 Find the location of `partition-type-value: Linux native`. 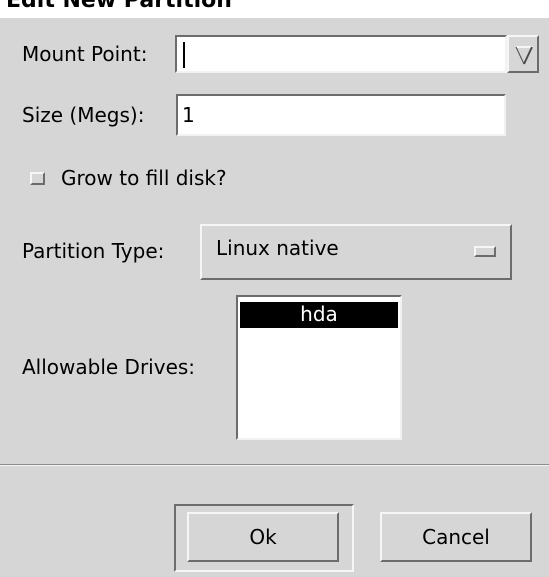

partition-type-value: Linux native is located at coordinates (277, 248).